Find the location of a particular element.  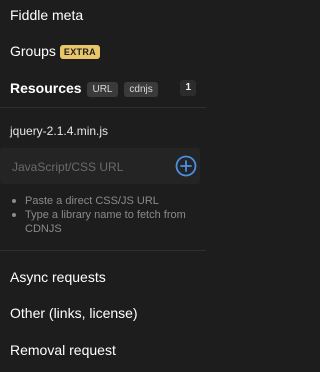

resource-url-input is located at coordinates (92, 167).